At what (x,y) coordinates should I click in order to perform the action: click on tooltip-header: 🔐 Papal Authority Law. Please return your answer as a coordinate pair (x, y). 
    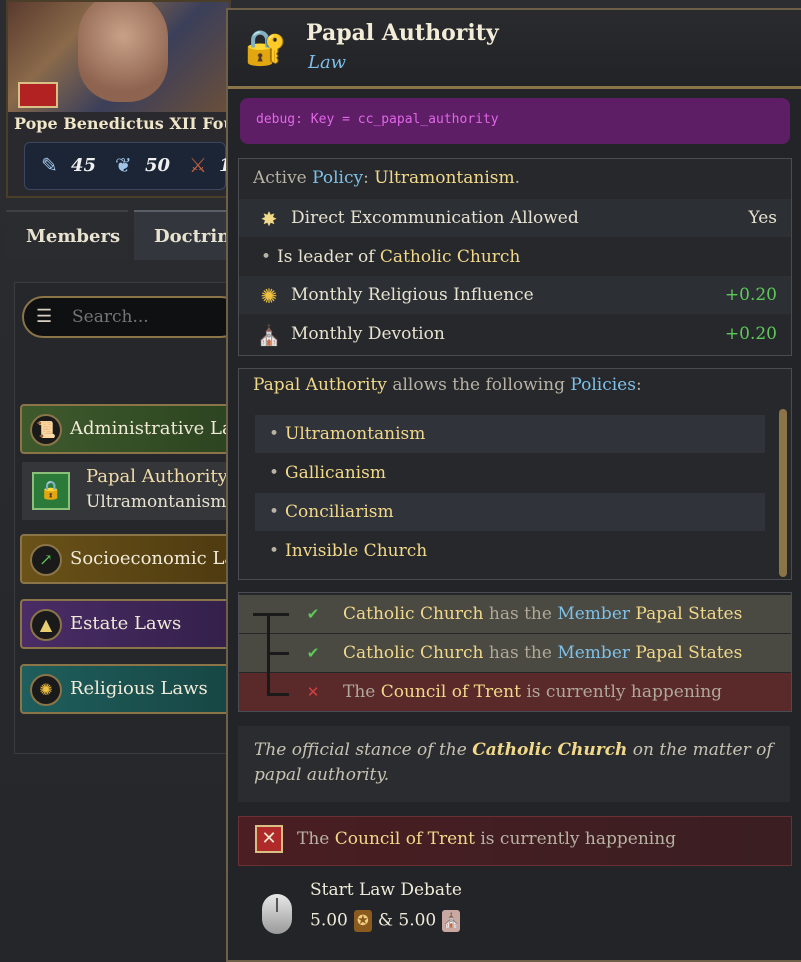
    Looking at the image, I should click on (514, 49).